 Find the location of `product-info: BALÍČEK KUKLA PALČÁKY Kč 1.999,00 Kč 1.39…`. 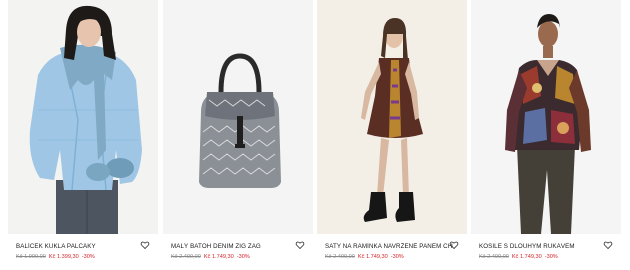

product-info: BALÍČEK KUKLA PALČÁKY Kč 1.999,00 Kč 1.39… is located at coordinates (83, 253).